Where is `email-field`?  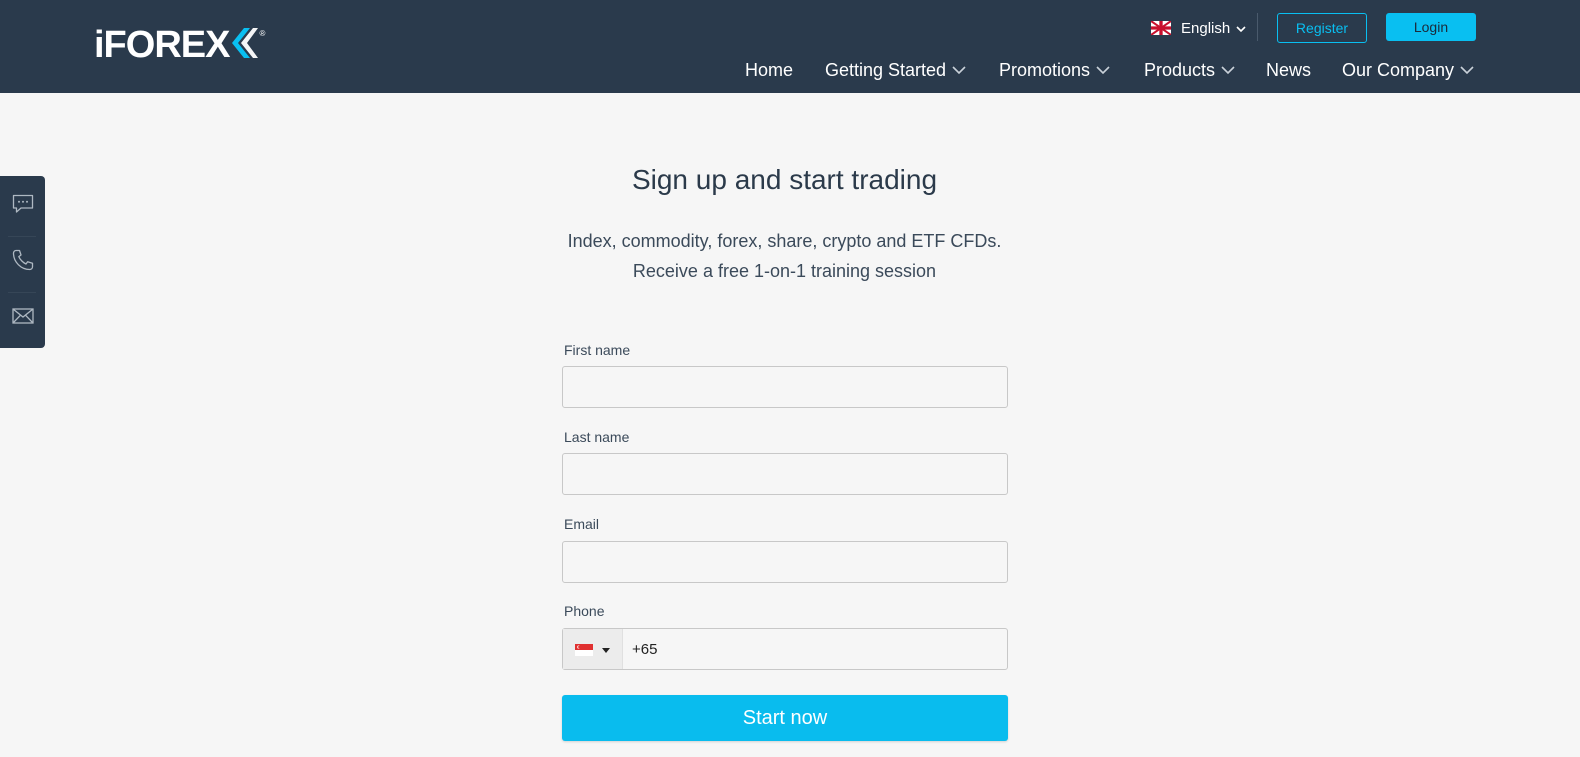
email-field is located at coordinates (785, 562).